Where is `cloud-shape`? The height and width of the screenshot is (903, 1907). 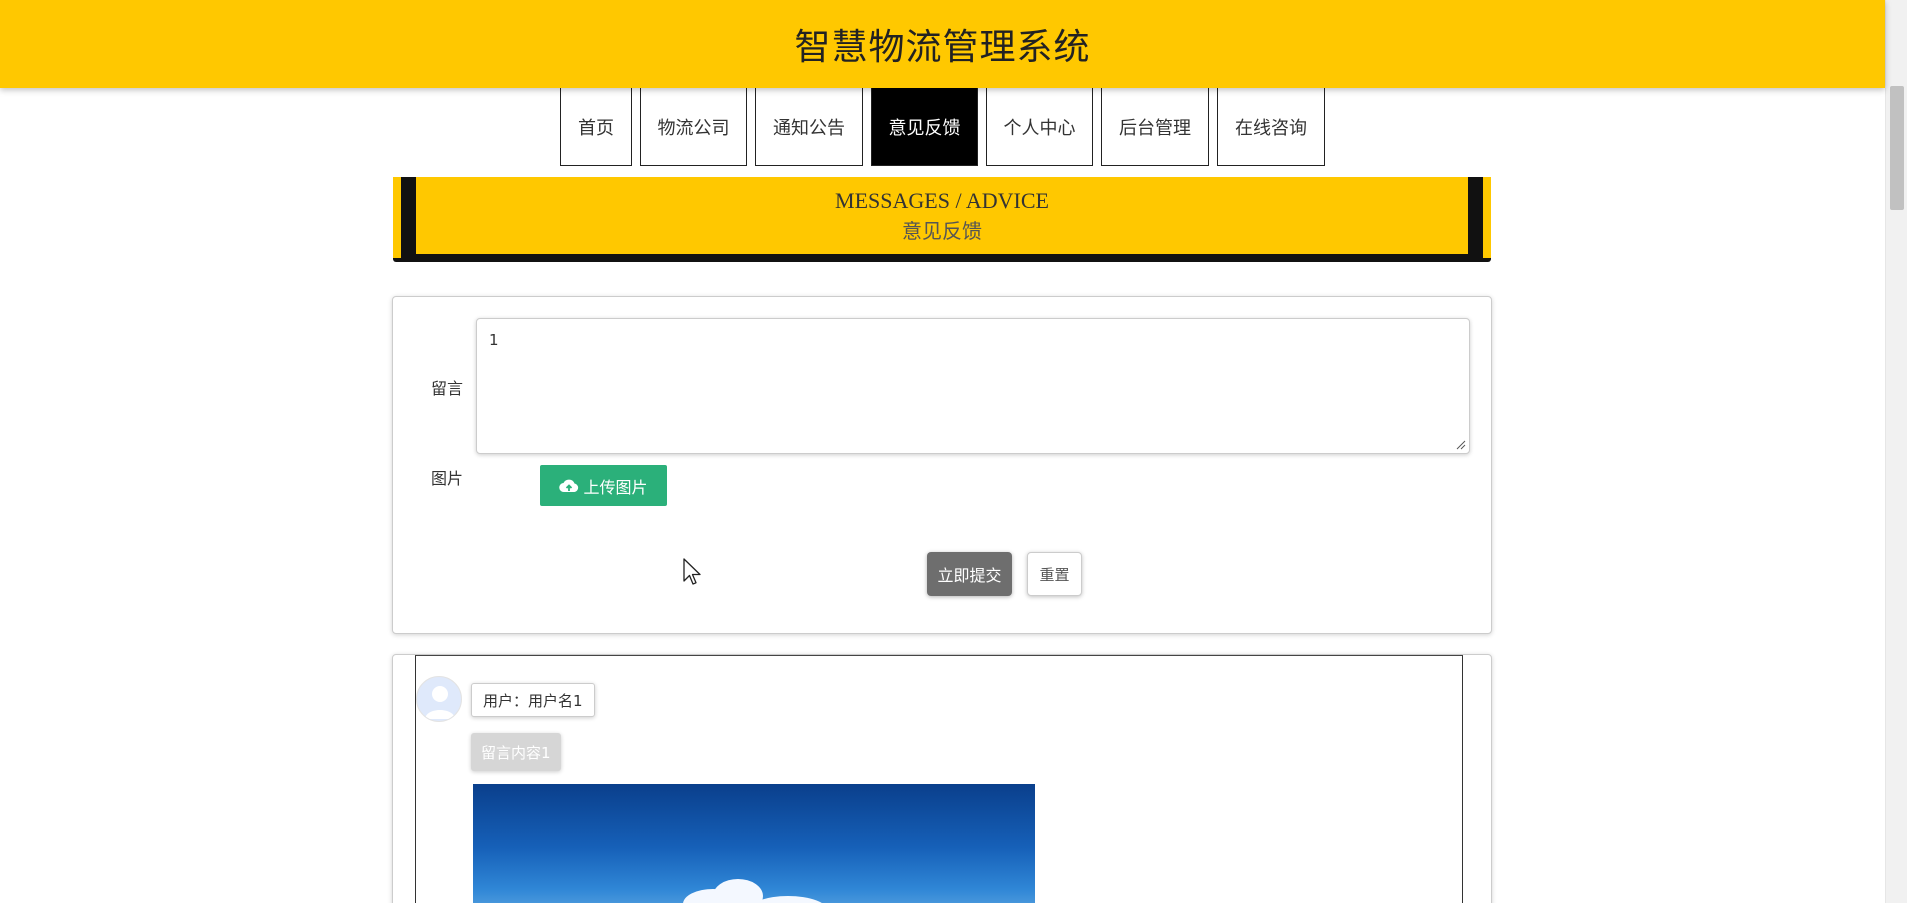
cloud-shape is located at coordinates (738, 891).